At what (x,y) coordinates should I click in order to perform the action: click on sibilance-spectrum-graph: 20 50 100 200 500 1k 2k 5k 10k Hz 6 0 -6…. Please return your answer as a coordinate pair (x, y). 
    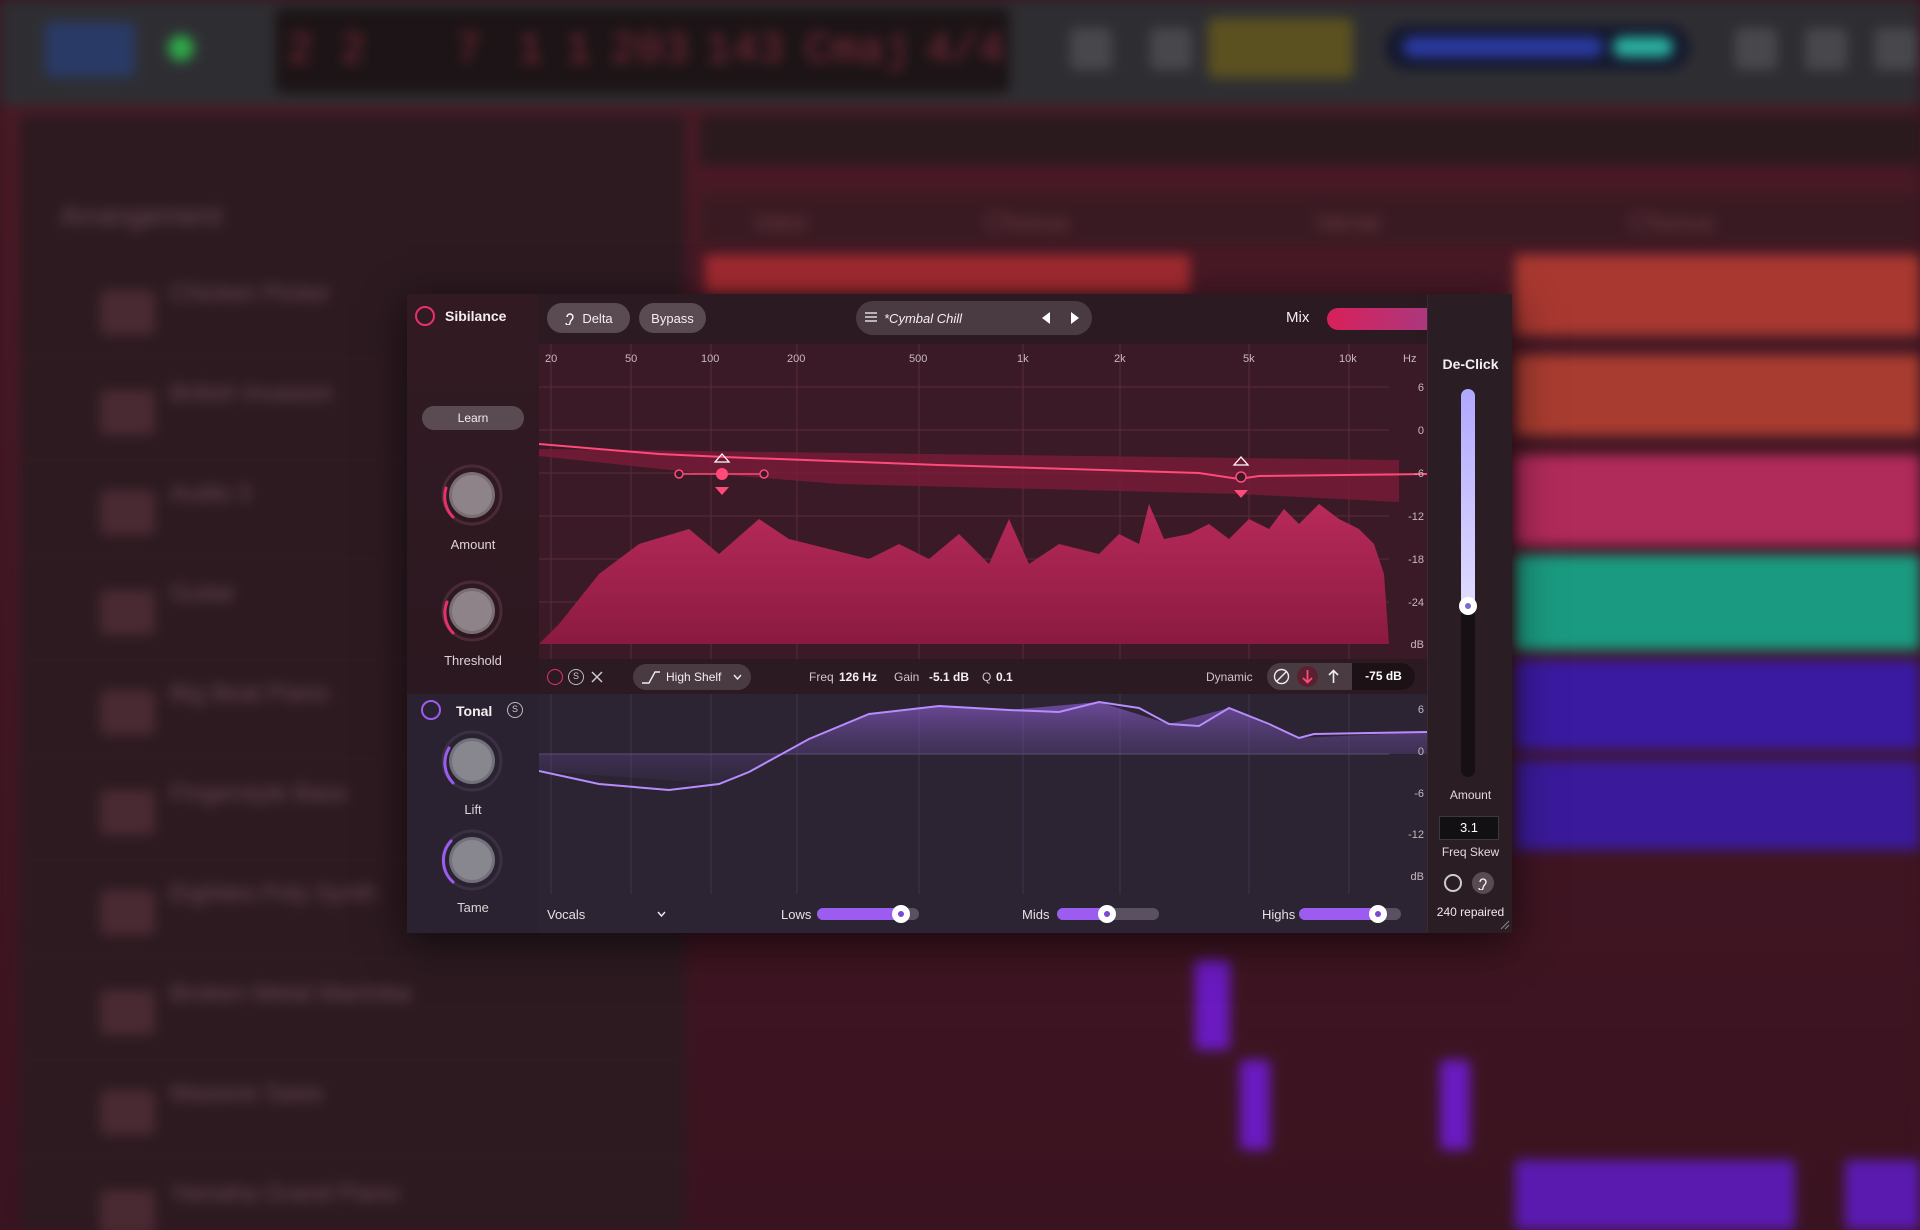
    Looking at the image, I should click on (983, 501).